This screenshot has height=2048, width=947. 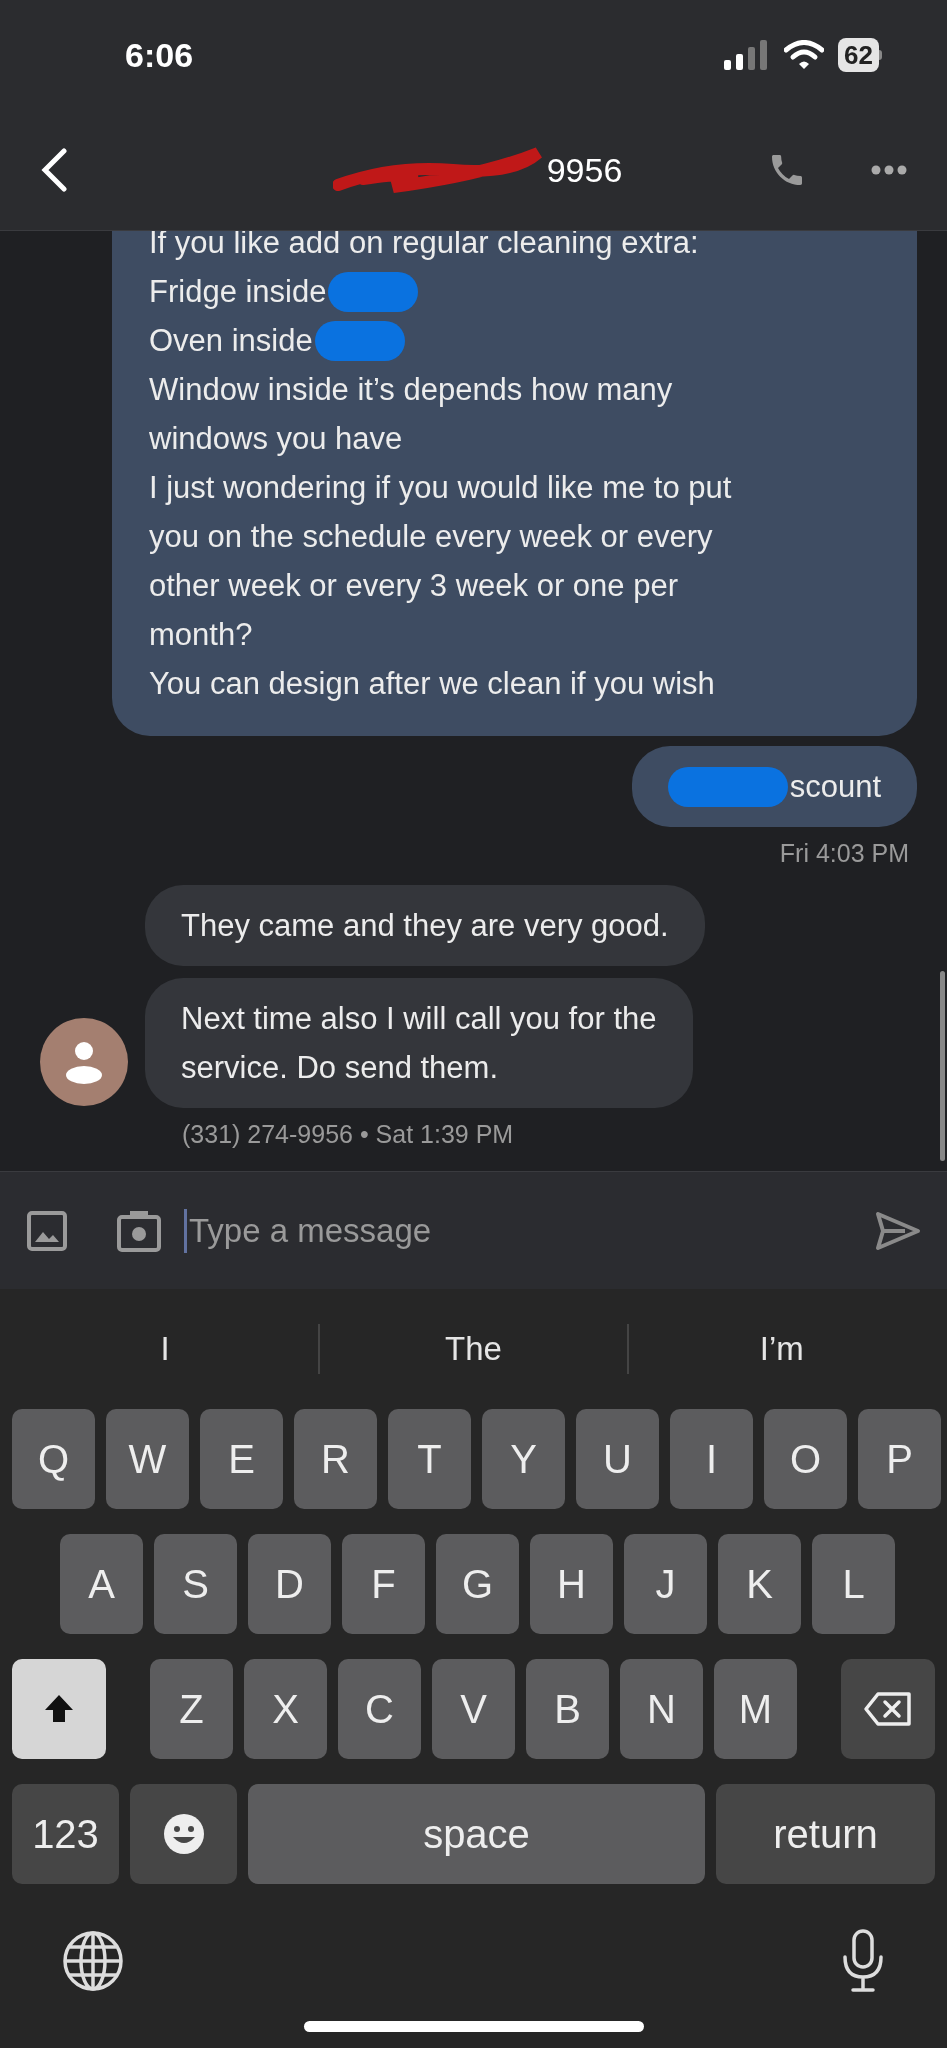 What do you see at coordinates (379, 1709) in the screenshot?
I see `key: C` at bounding box center [379, 1709].